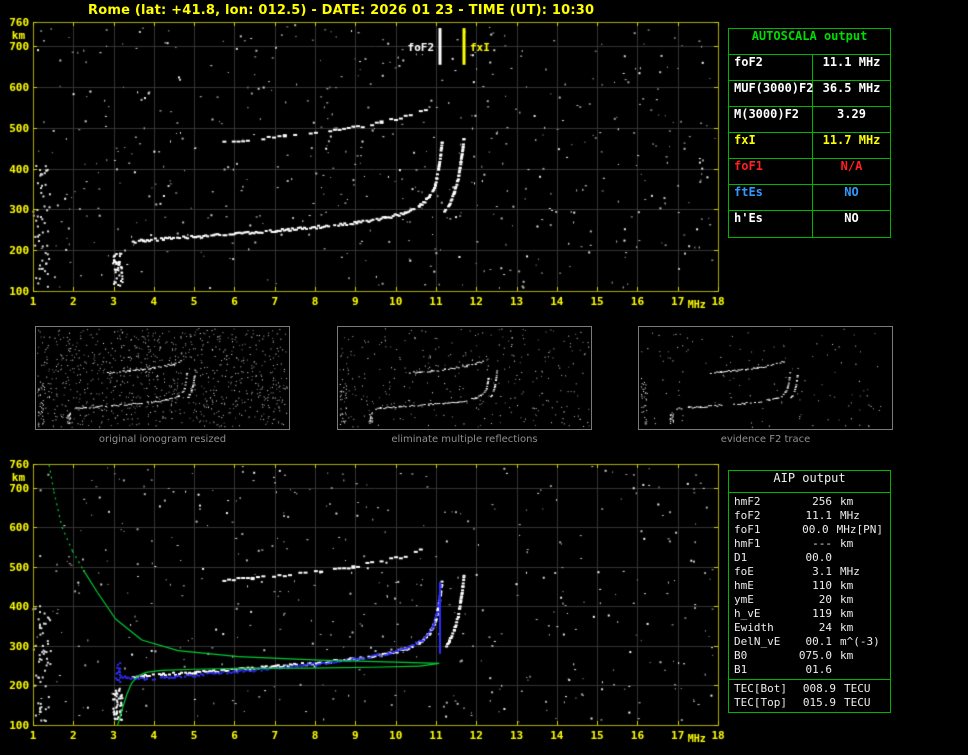 The width and height of the screenshot is (968, 755). Describe the element at coordinates (162, 439) in the screenshot. I see `thumbnail-caption-original: original ionogram resized` at that location.